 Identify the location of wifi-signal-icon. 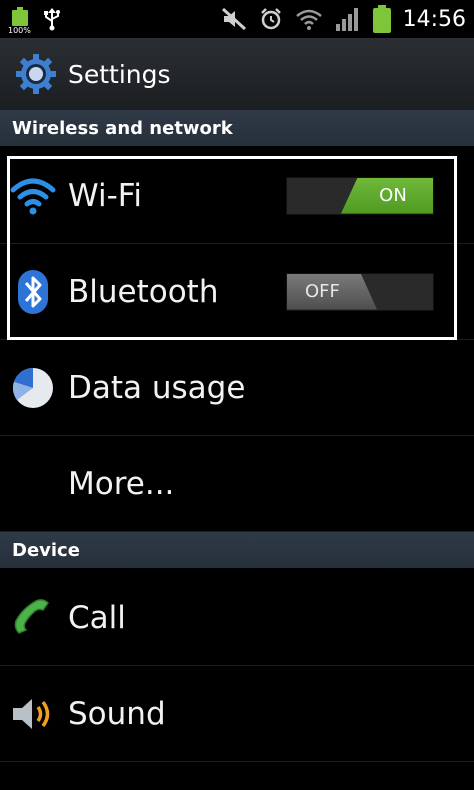
(308, 19).